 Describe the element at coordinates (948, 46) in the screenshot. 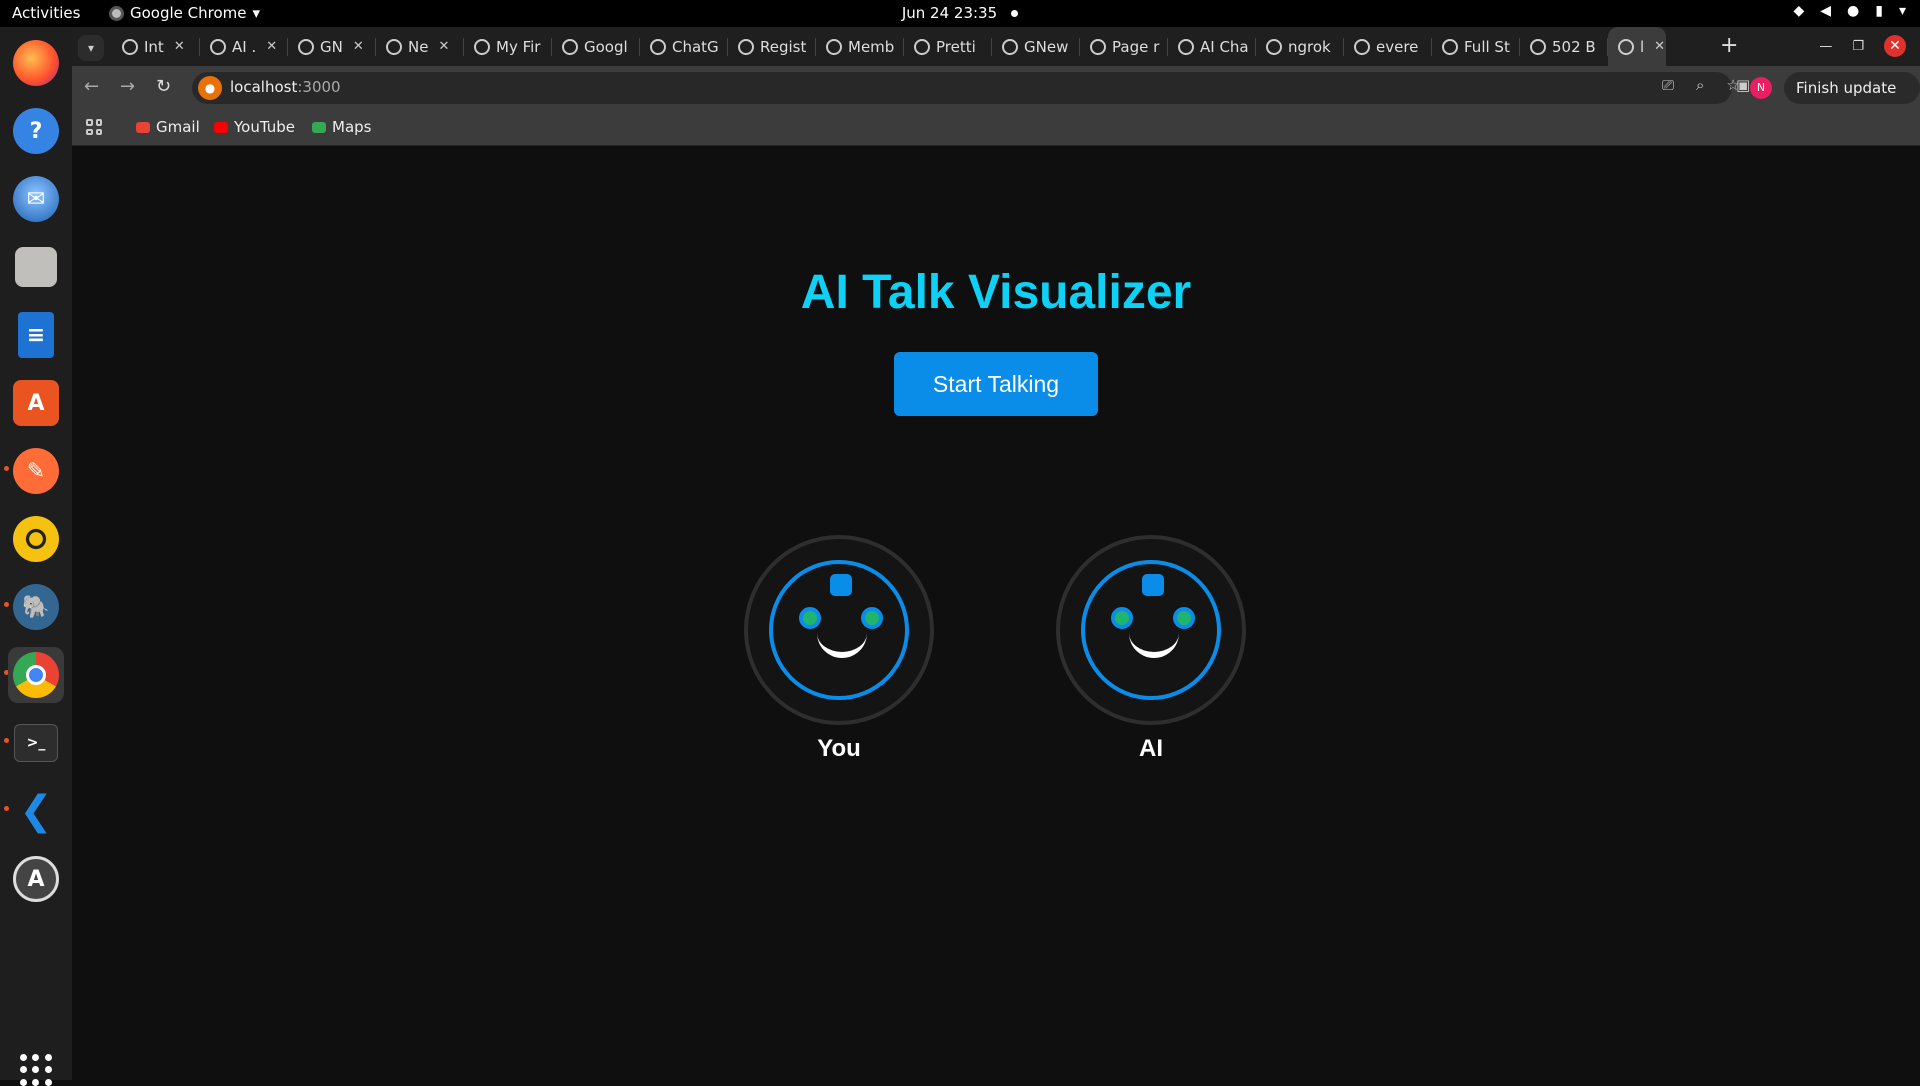

I see `browser-tab: Pretti` at that location.